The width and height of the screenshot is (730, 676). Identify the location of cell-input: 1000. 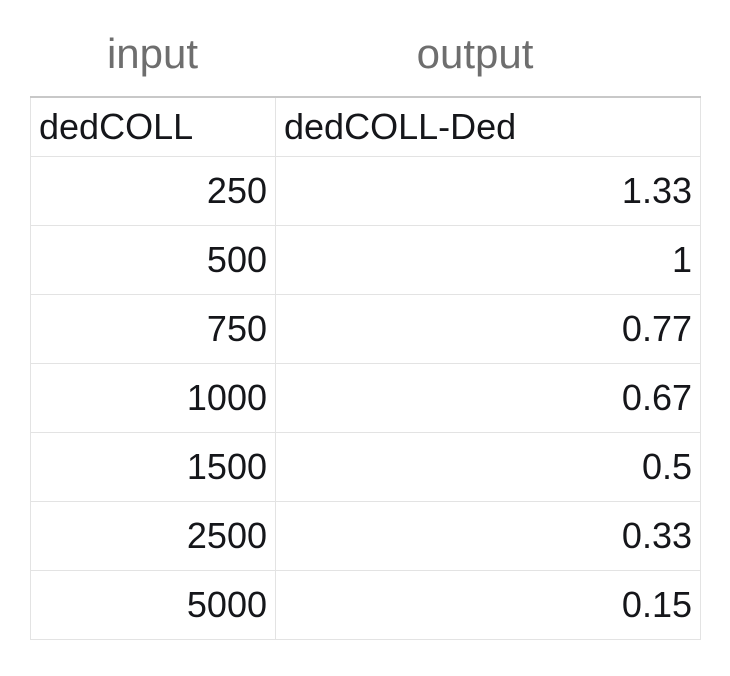
(153, 398).